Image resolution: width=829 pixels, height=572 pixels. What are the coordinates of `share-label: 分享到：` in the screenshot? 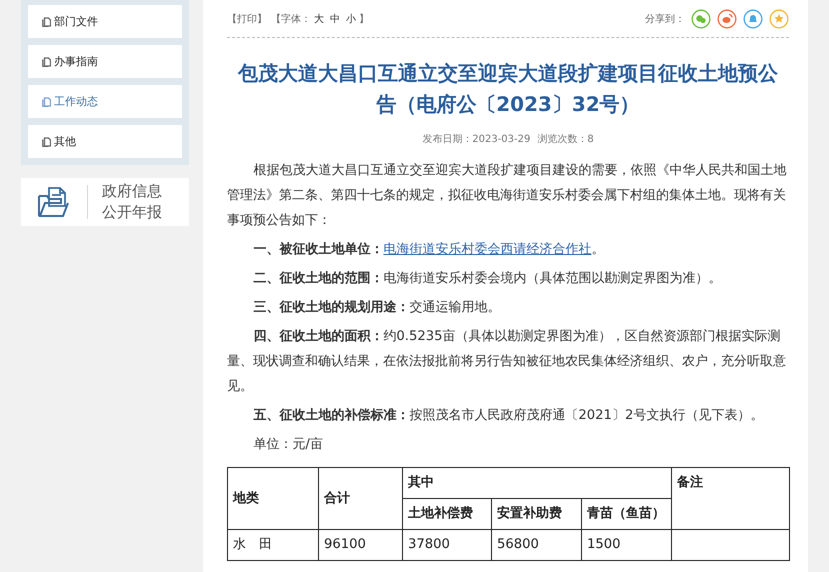 It's located at (665, 19).